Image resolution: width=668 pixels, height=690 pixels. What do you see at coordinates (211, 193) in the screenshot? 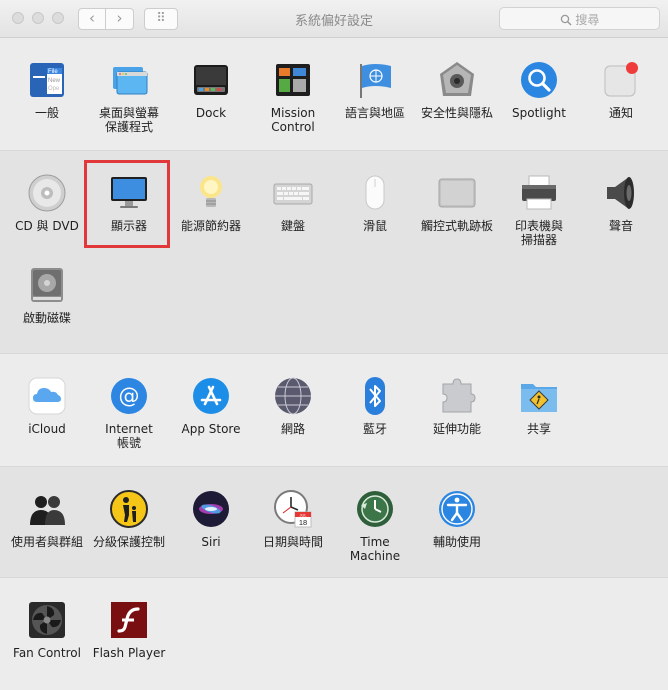
I see `energy-saver-icon` at bounding box center [211, 193].